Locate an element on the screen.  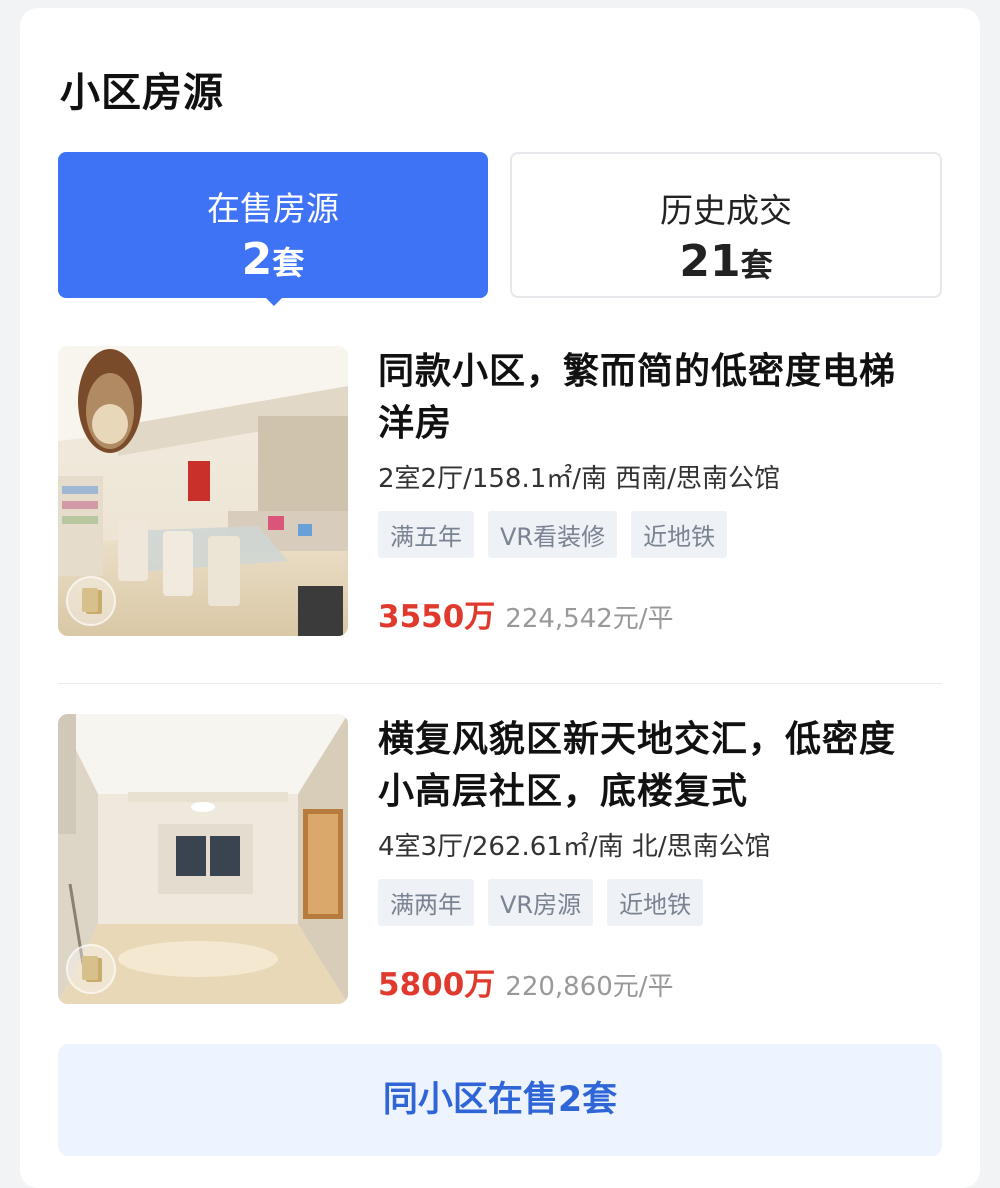
unit-price: 220,860元/平 is located at coordinates (589, 987).